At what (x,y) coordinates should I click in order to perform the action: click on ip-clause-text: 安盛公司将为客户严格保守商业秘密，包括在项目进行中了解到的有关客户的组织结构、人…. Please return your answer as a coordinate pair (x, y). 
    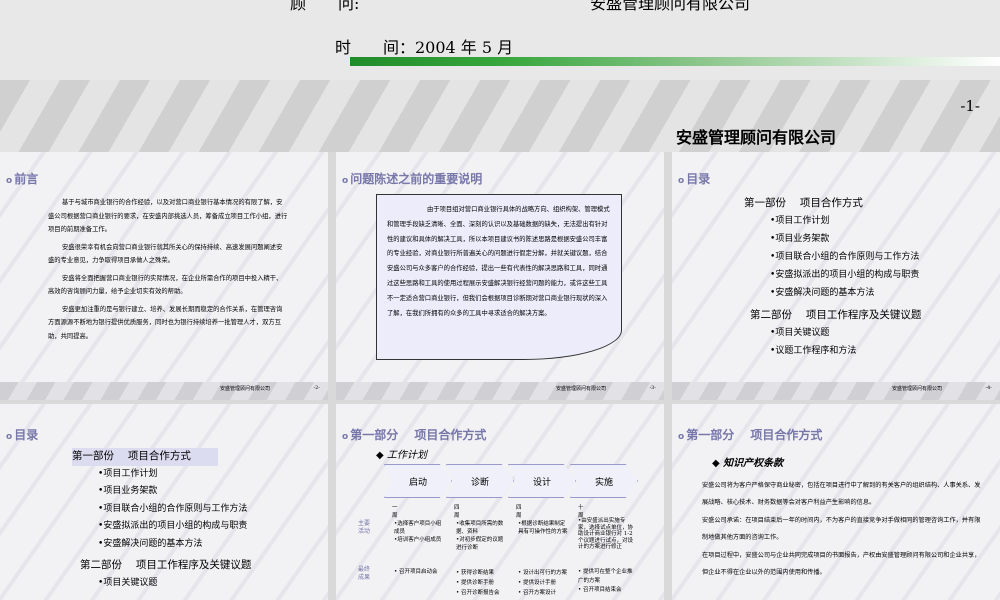
    Looking at the image, I should click on (841, 529).